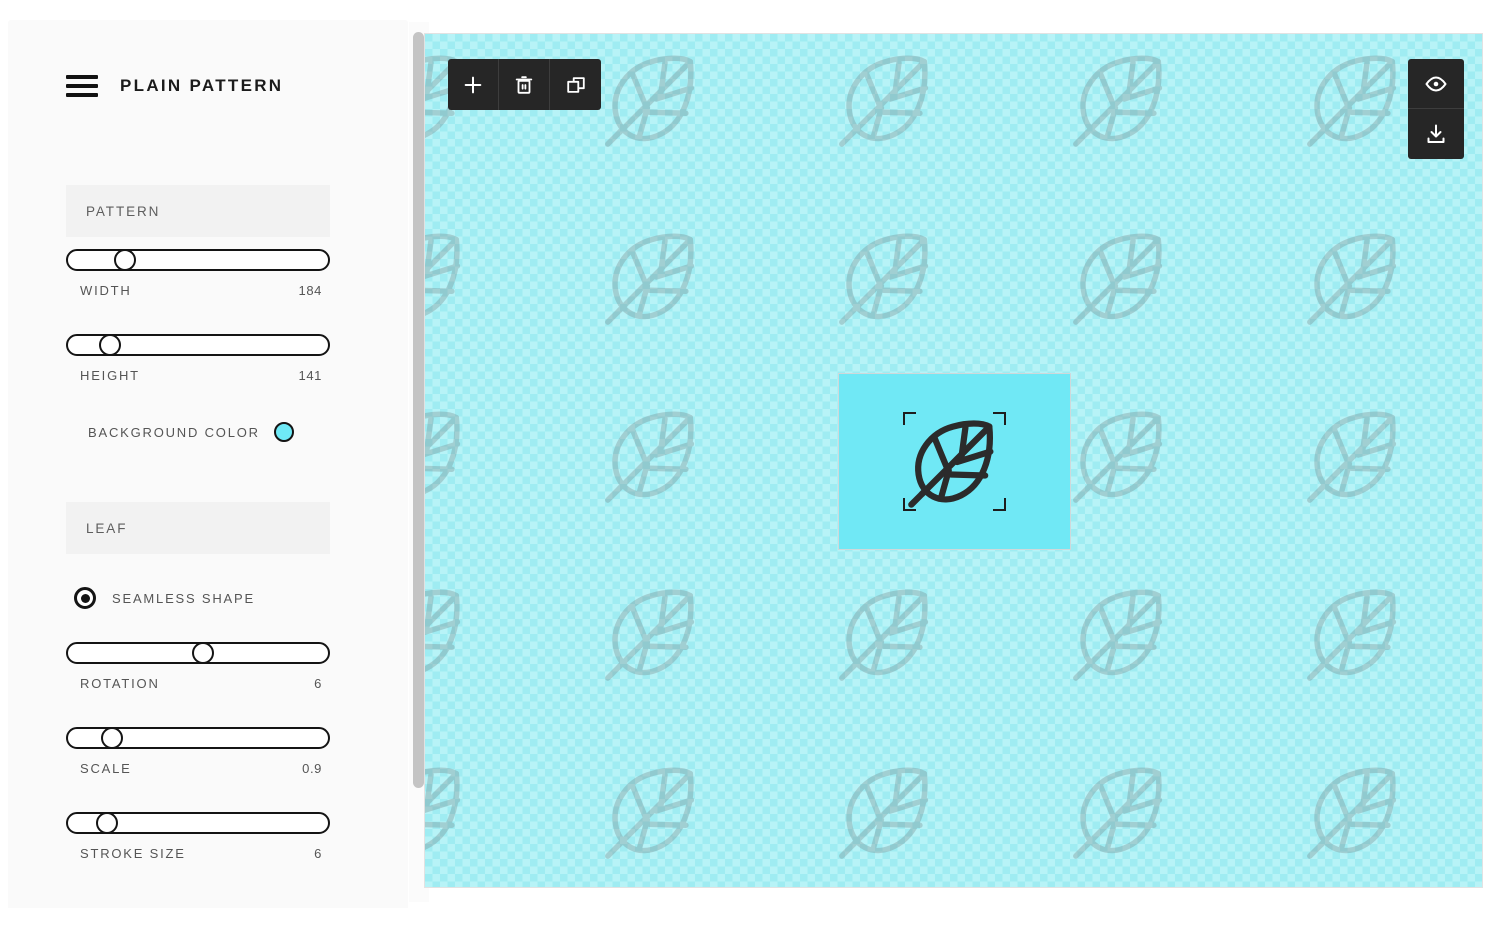 The image size is (1500, 930). What do you see at coordinates (109, 345) in the screenshot?
I see `slider-thumb-height` at bounding box center [109, 345].